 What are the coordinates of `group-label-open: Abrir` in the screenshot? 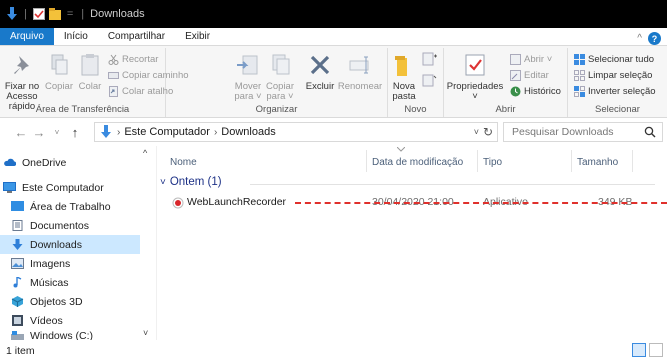 It's located at (505, 109).